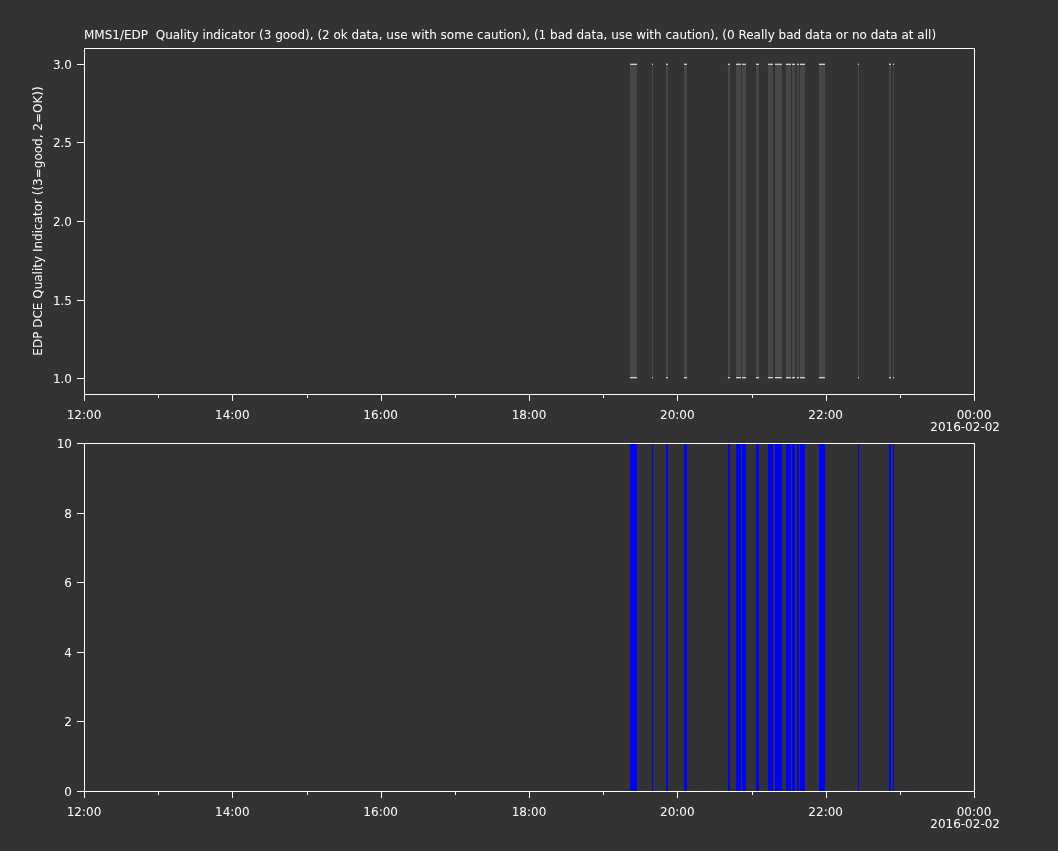  I want to click on y-tick-label: 1.0, so click(62, 378).